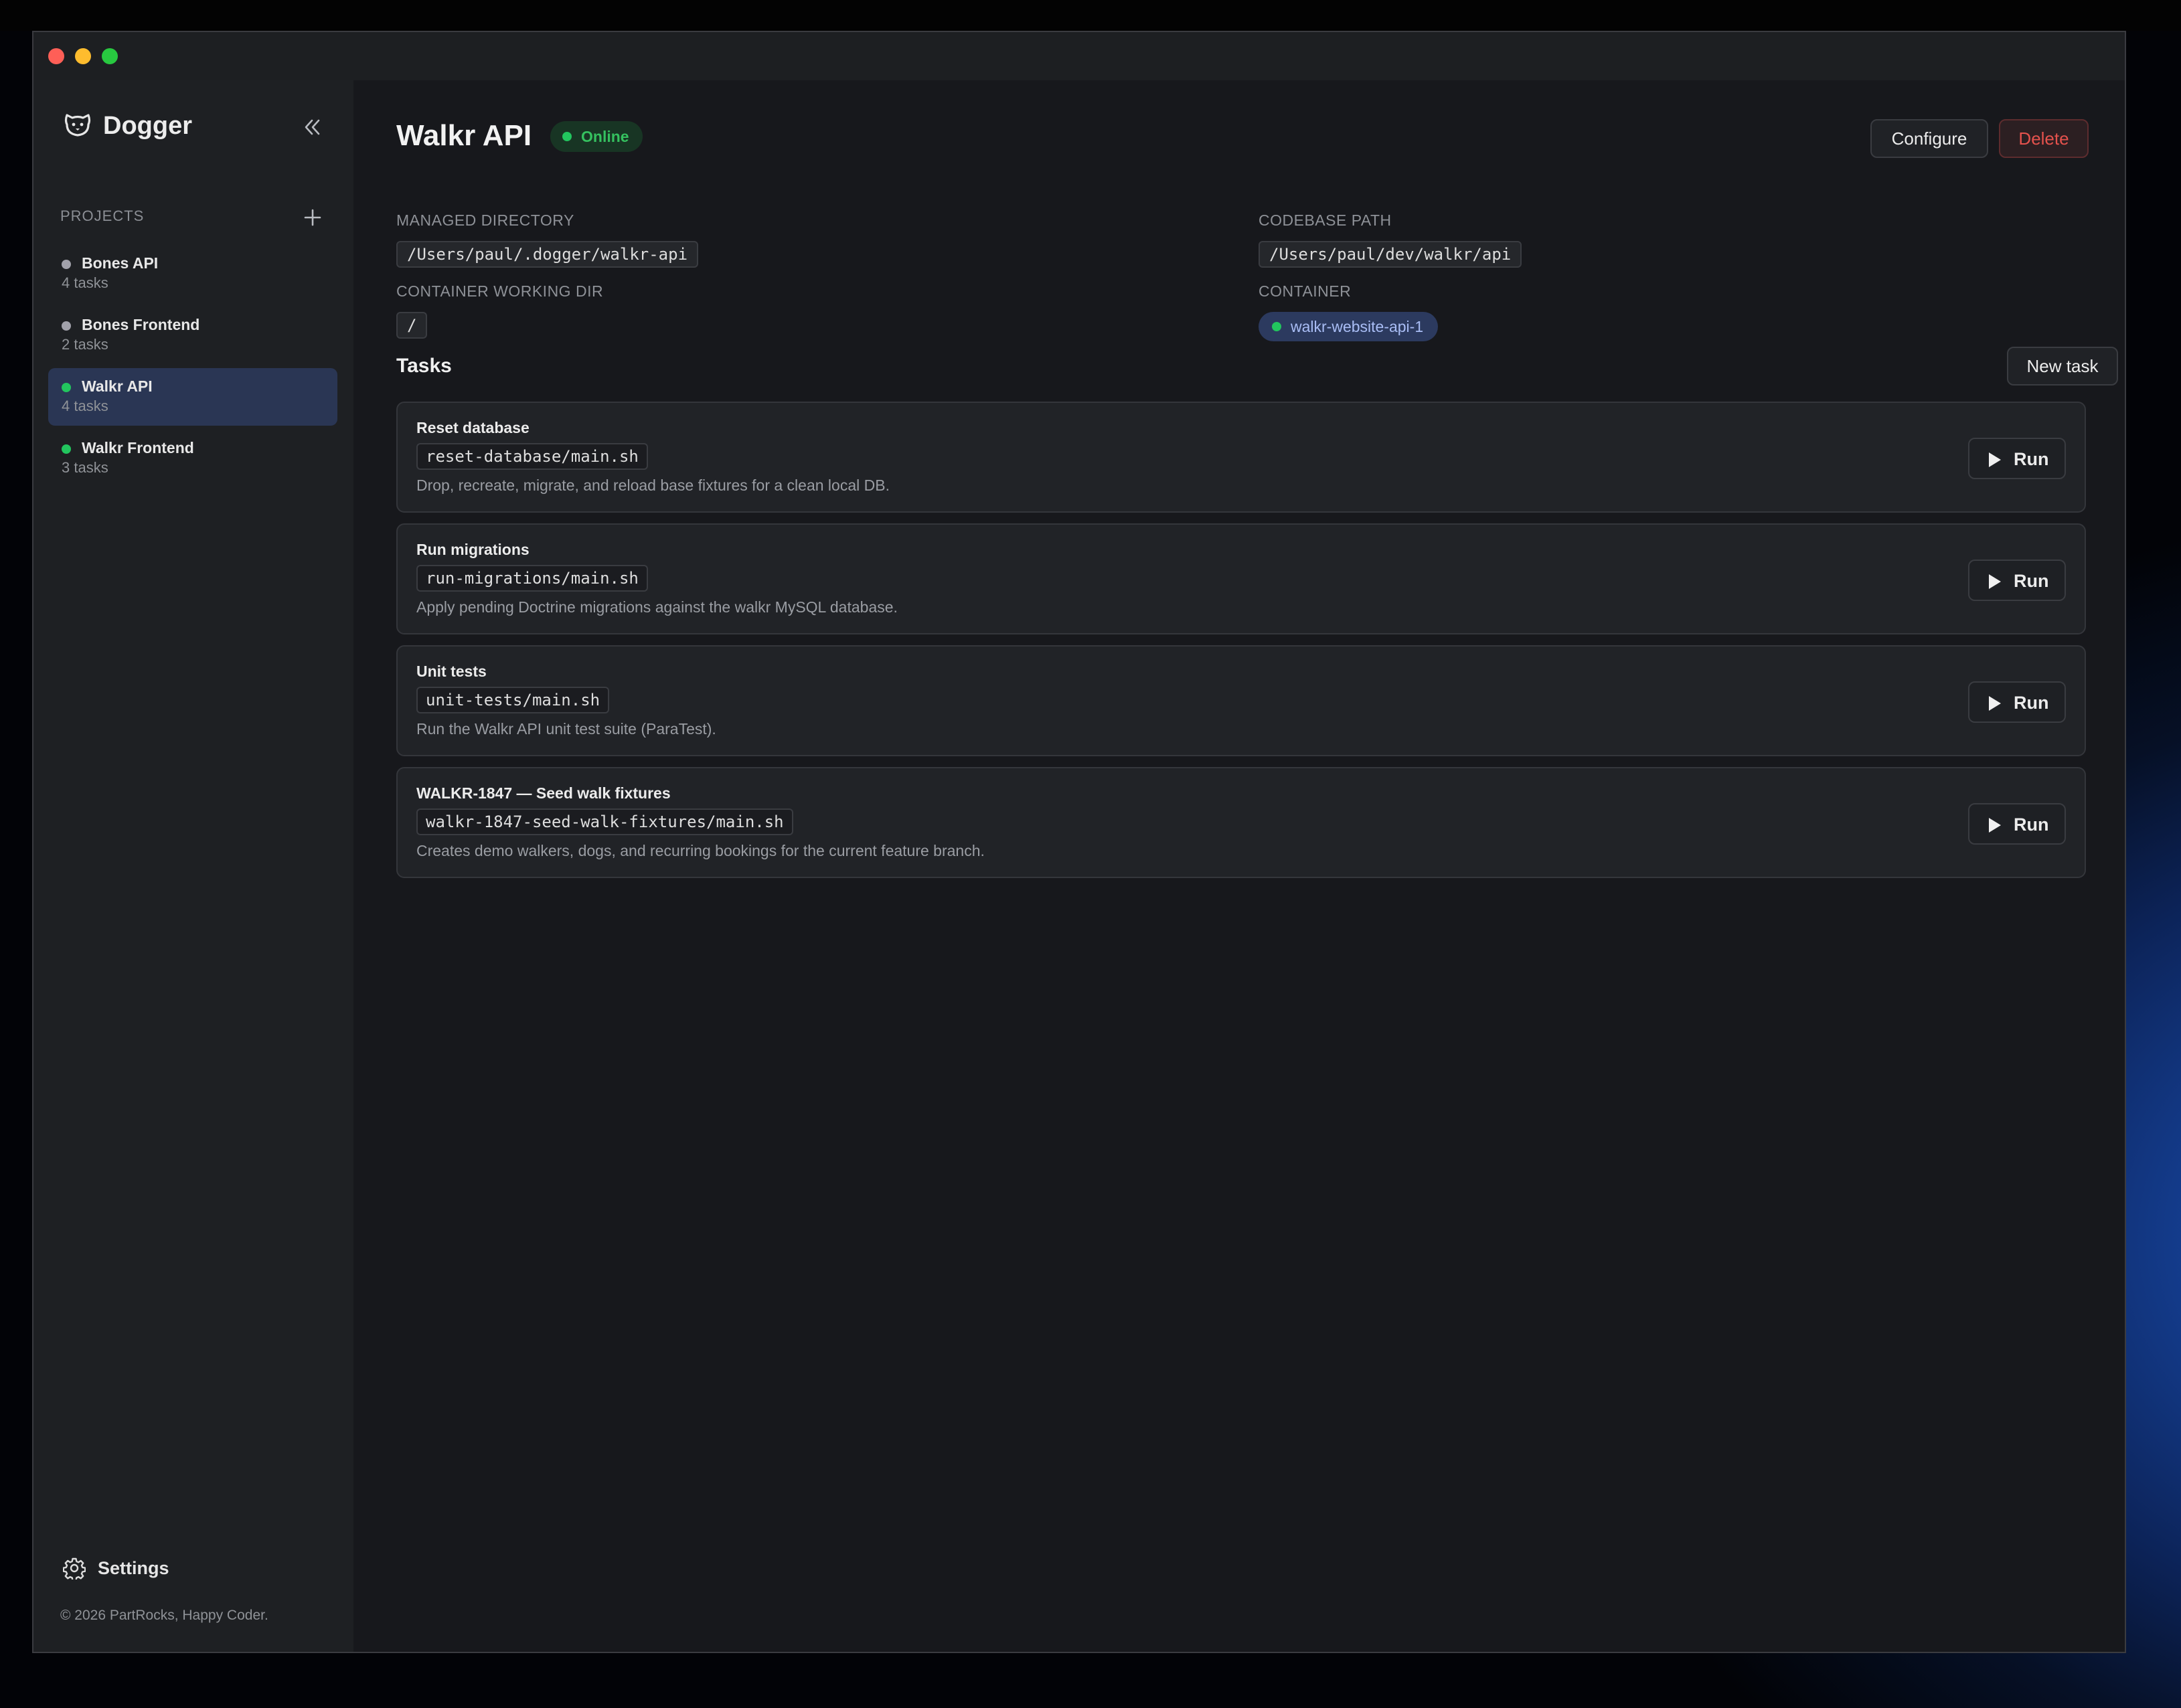 The height and width of the screenshot is (1708, 2181). What do you see at coordinates (1929, 138) in the screenshot?
I see `configure-button: Configure` at bounding box center [1929, 138].